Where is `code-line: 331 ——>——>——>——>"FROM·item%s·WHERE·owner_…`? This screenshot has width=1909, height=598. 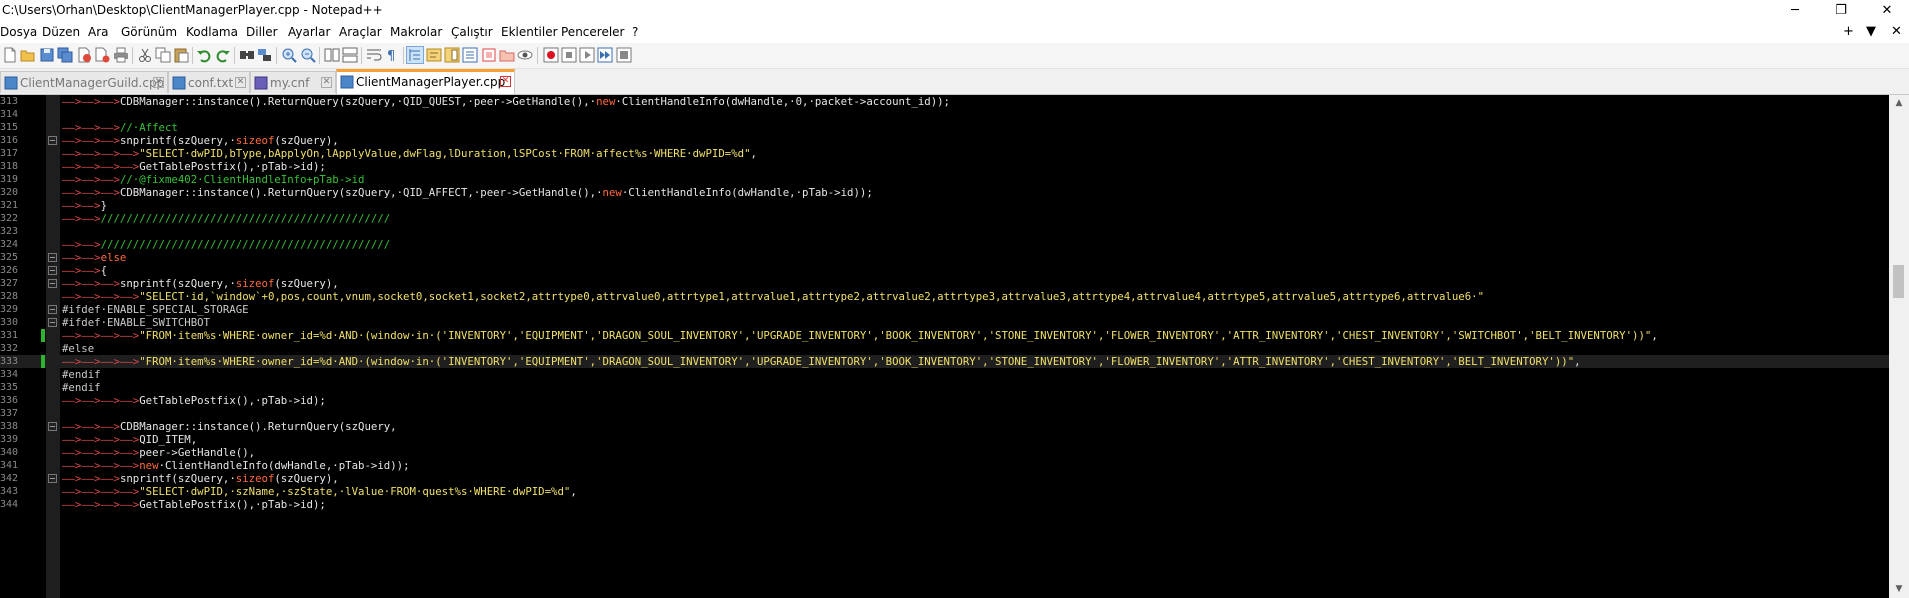
code-line: 331 ——>——>——>——>"FROM·item%s·WHERE·owner_… is located at coordinates (944, 335).